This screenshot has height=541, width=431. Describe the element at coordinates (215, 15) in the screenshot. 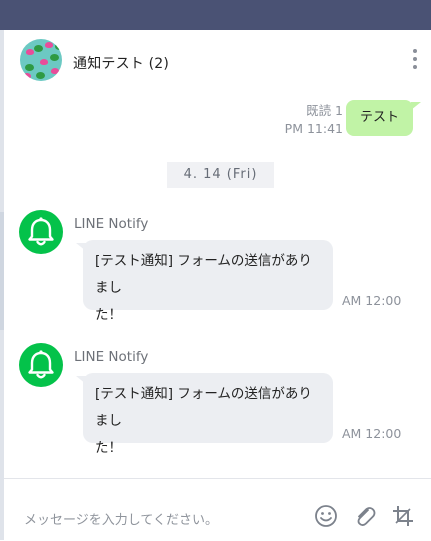

I see `window-top-bar` at that location.